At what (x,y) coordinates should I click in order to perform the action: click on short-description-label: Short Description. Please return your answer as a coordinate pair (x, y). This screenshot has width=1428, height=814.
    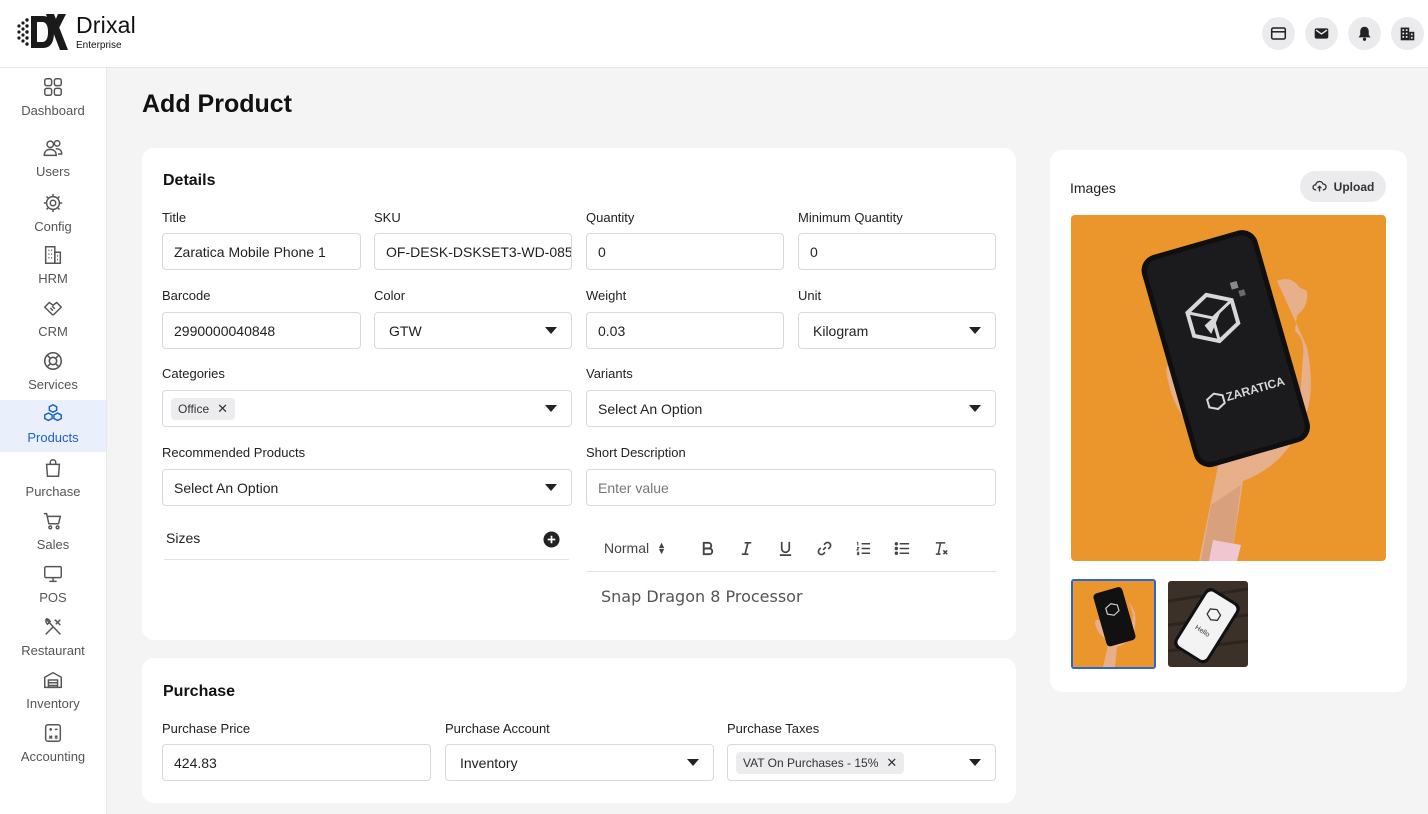
    Looking at the image, I should click on (636, 452).